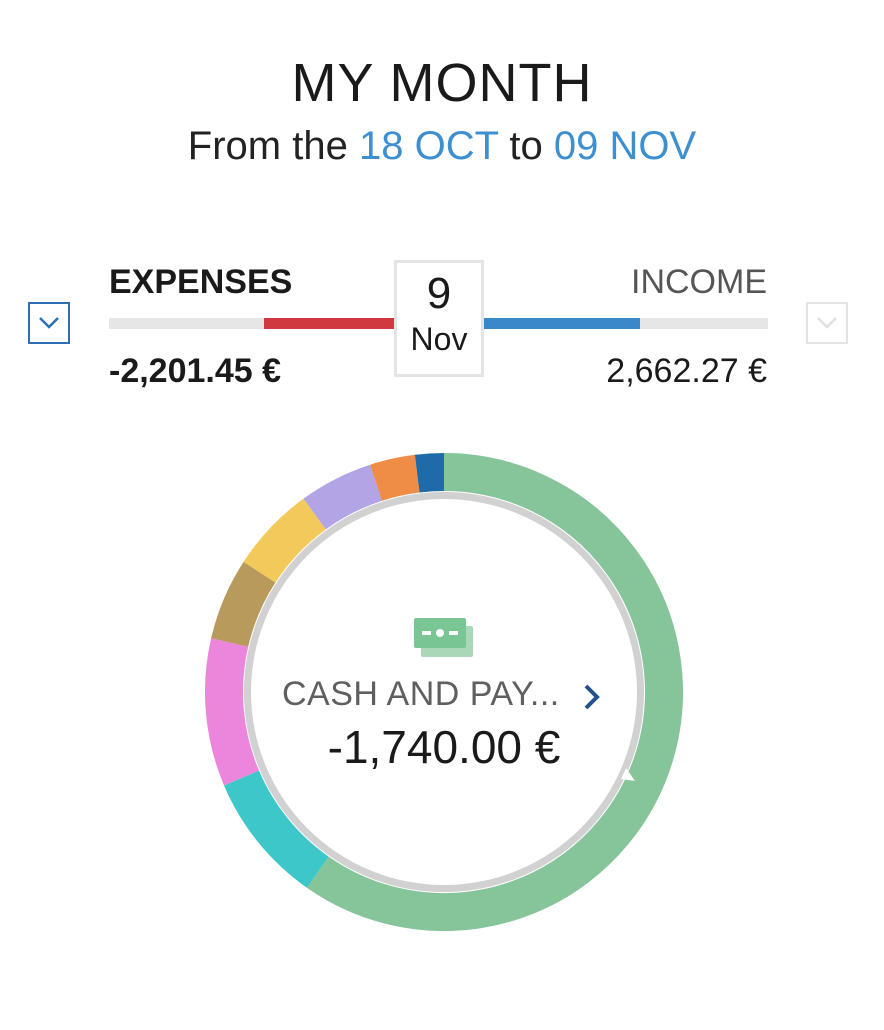 The image size is (884, 1030). I want to click on previous-period-button, so click(49, 323).